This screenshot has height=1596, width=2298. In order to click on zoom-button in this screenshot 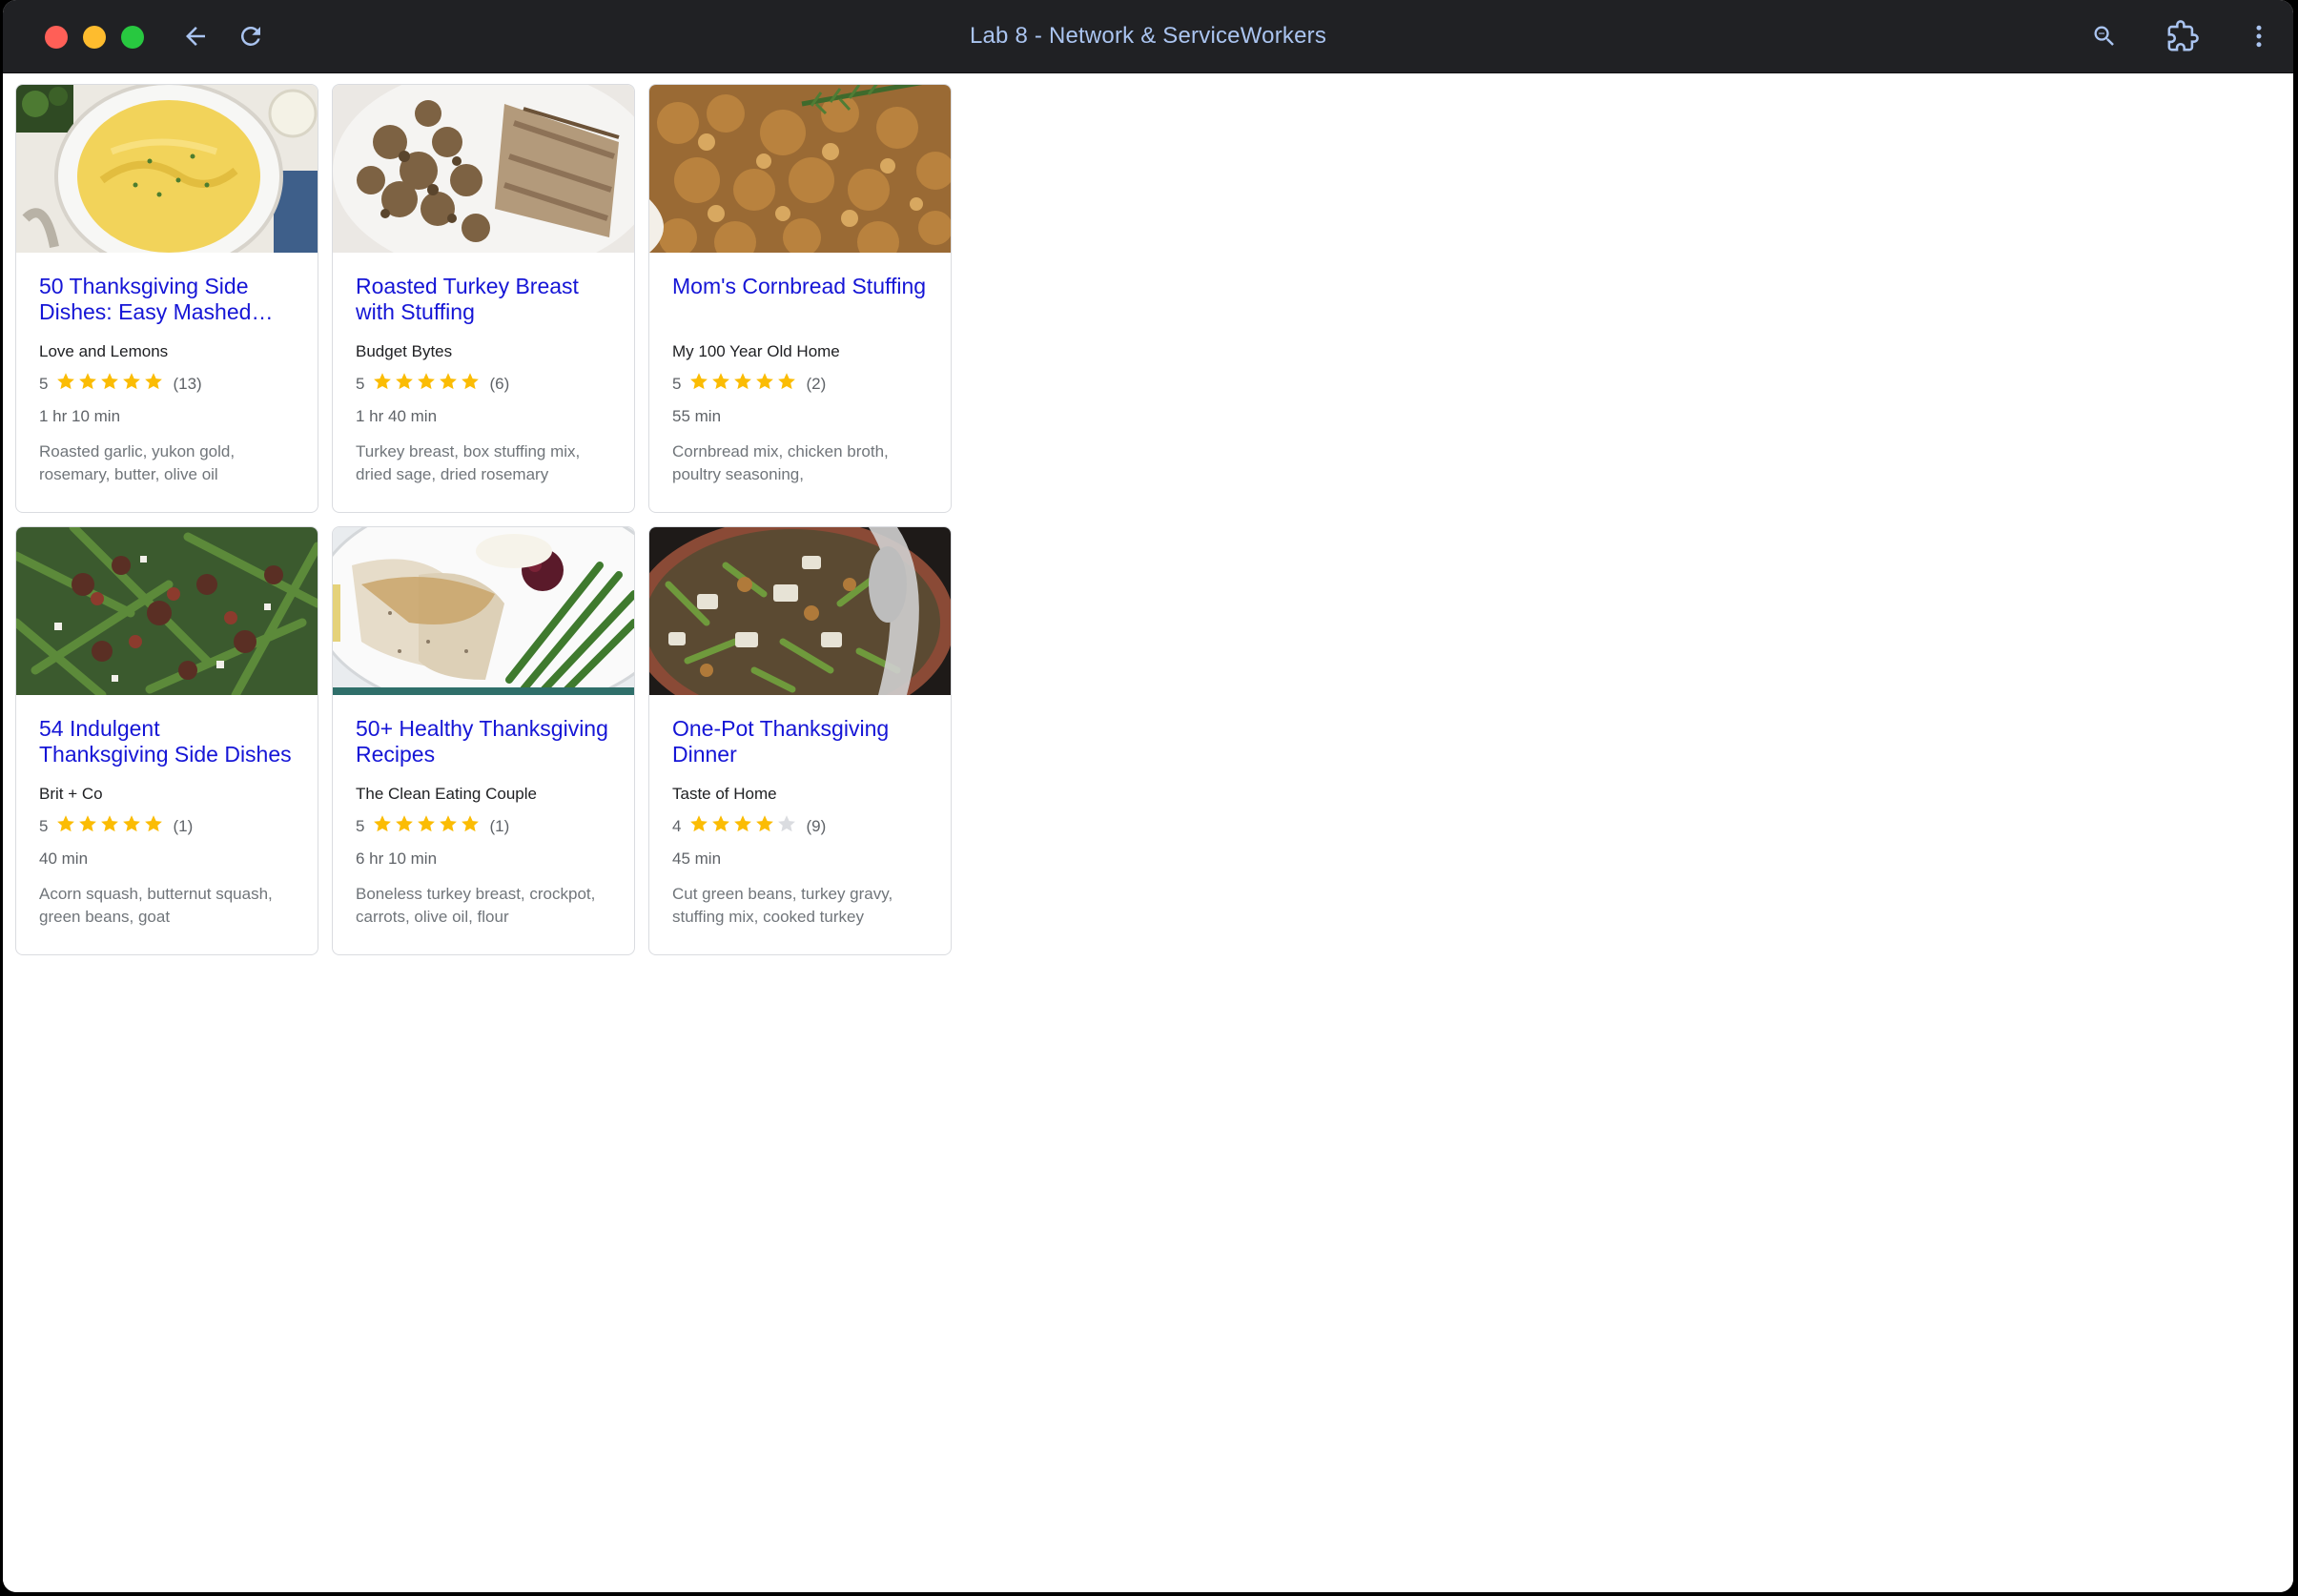, I will do `click(2104, 36)`.